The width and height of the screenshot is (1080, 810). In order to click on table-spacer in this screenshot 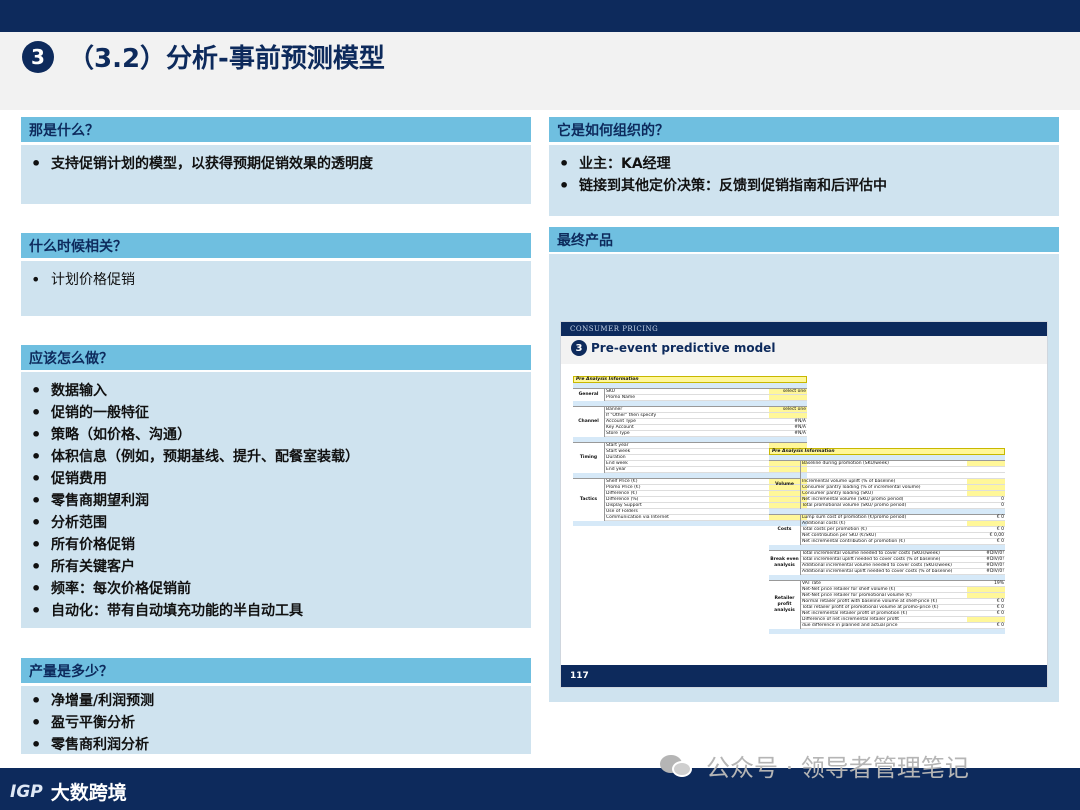, I will do `click(887, 631)`.